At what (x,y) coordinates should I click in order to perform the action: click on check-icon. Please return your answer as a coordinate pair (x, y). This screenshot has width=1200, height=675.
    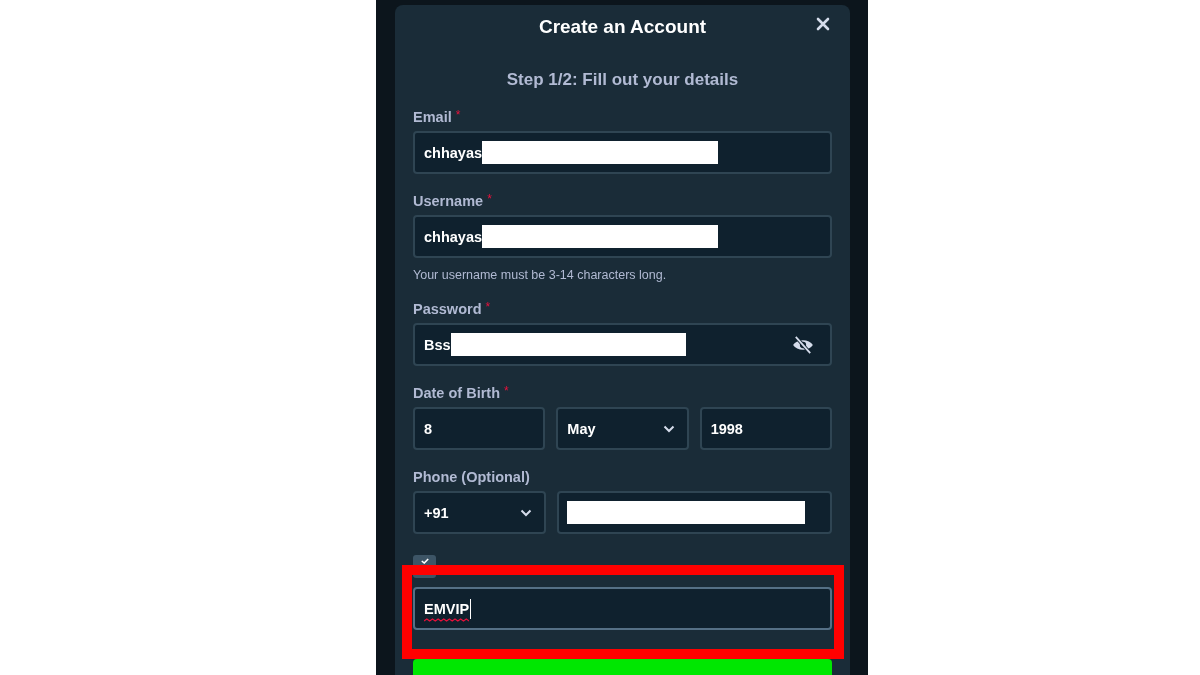
    Looking at the image, I should click on (424, 561).